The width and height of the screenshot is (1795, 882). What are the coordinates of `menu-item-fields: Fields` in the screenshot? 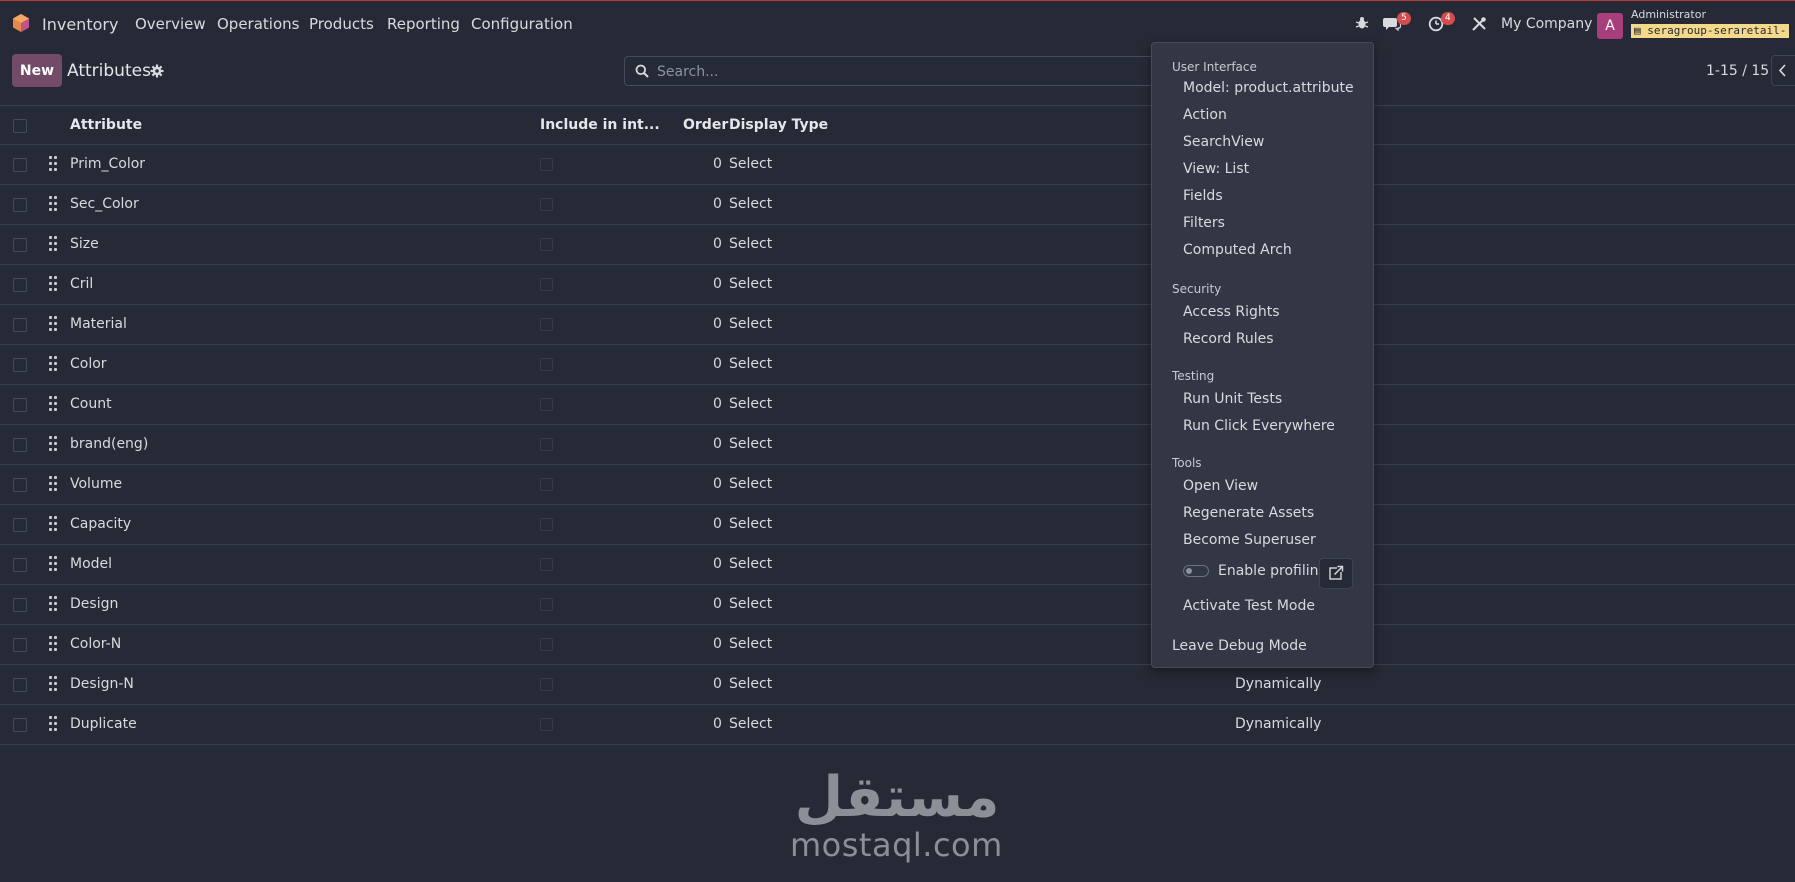 It's located at (1203, 196).